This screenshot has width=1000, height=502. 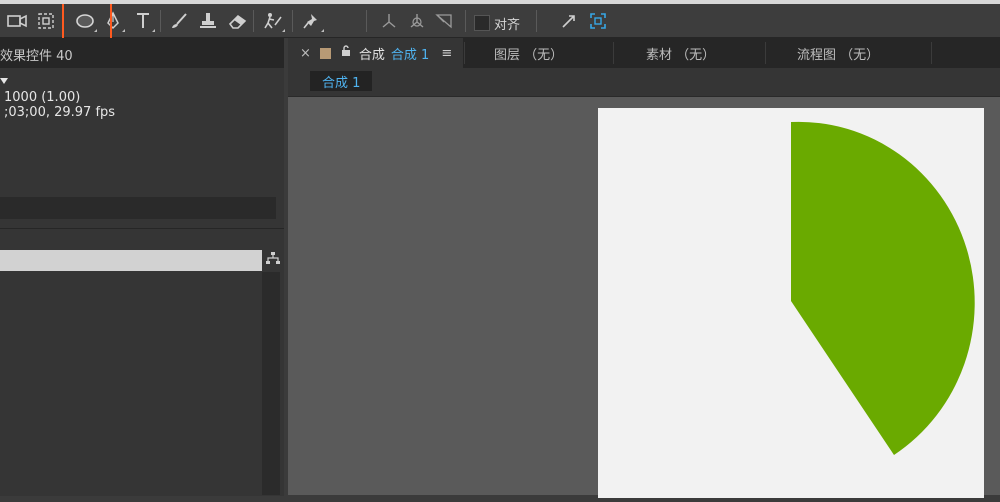 I want to click on snap-target-toggle, so click(x=598, y=21).